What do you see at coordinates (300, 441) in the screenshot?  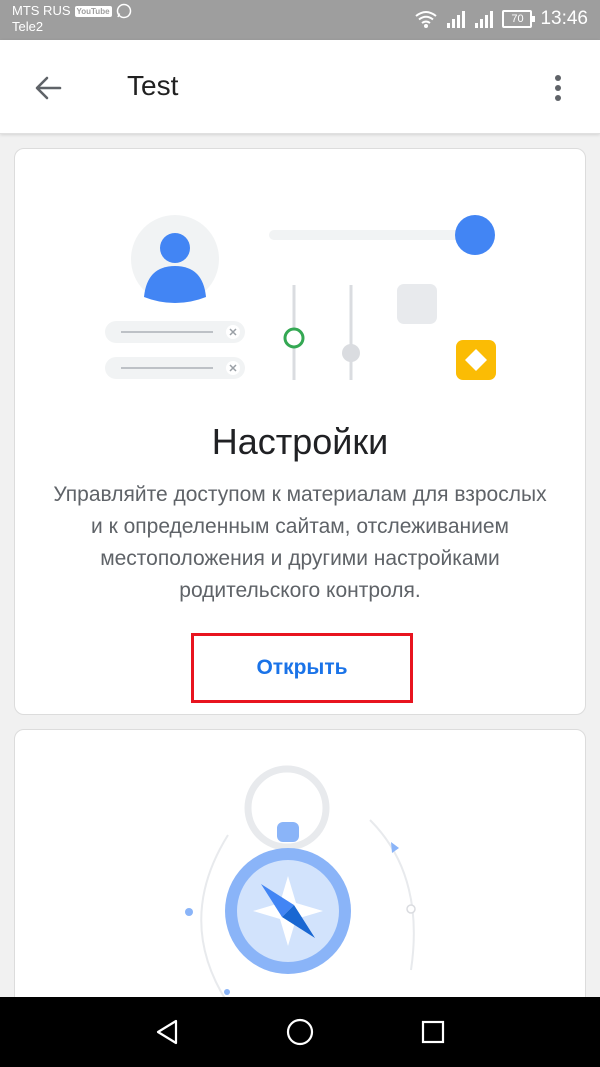 I see `card-title: Настройки` at bounding box center [300, 441].